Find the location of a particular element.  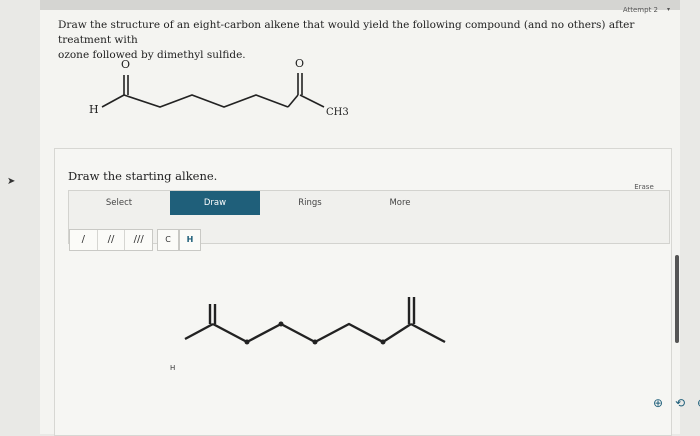

product-methyl-label: CH3 is located at coordinates (337, 112).